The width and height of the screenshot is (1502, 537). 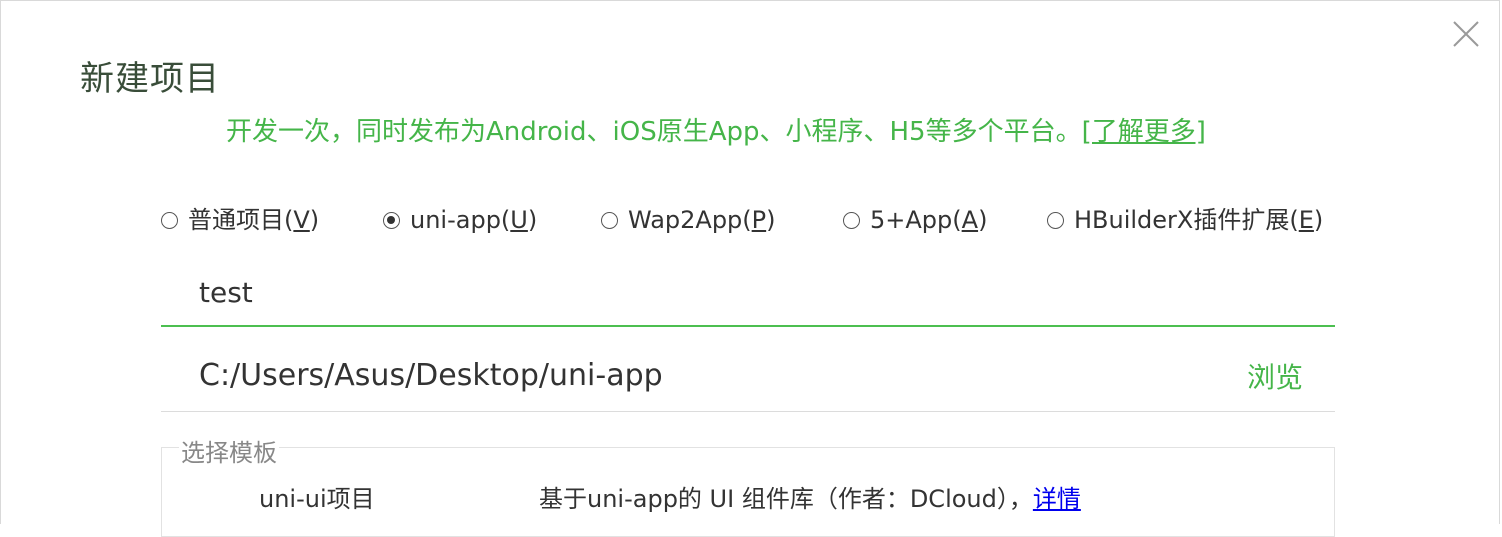 I want to click on radio-5plus-app: 5+App(A), so click(x=915, y=220).